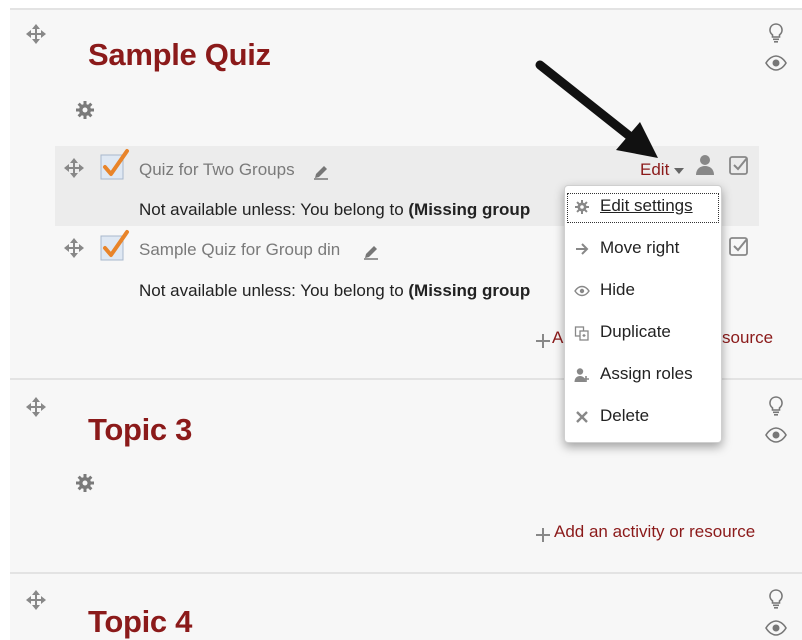  Describe the element at coordinates (581, 375) in the screenshot. I see `assign-roles-icon` at that location.